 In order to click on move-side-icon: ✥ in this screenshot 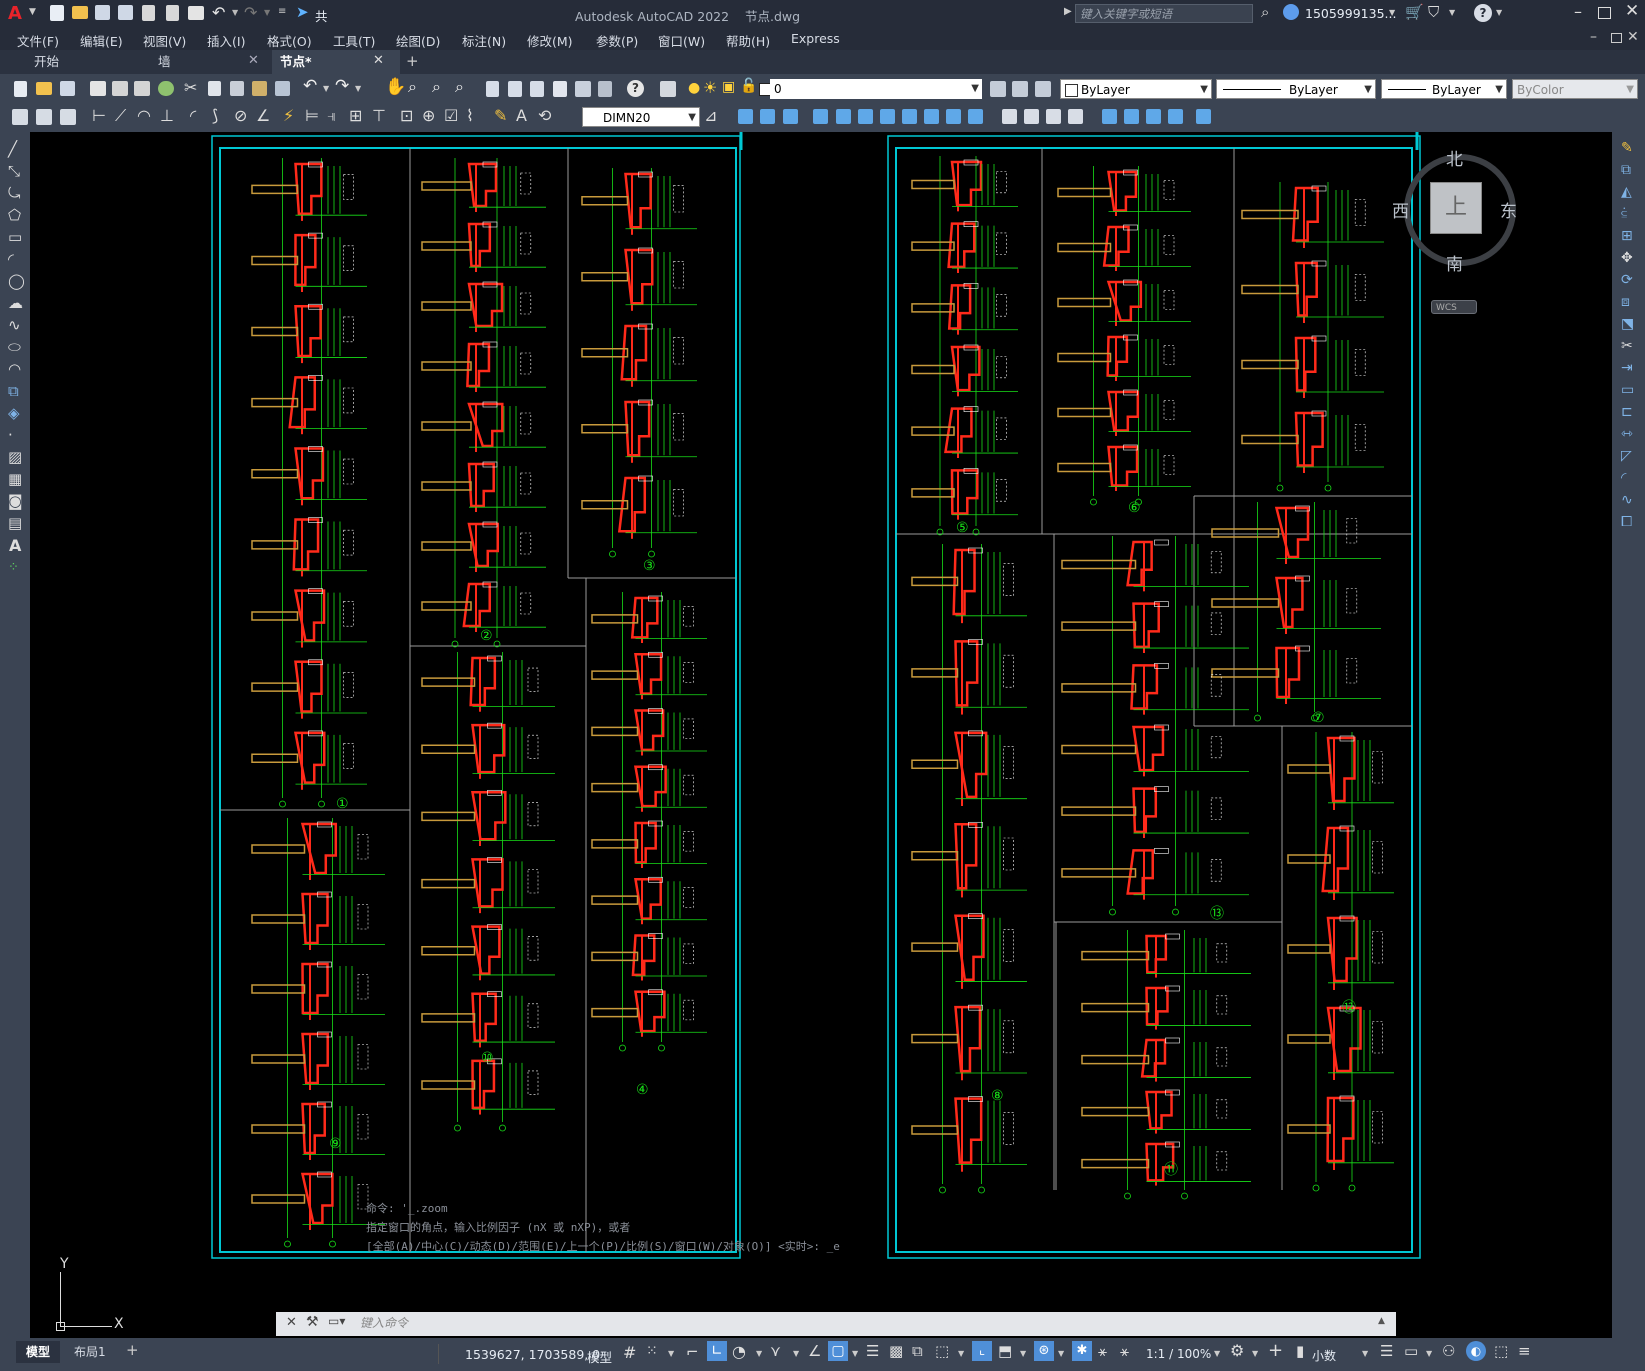, I will do `click(1627, 258)`.